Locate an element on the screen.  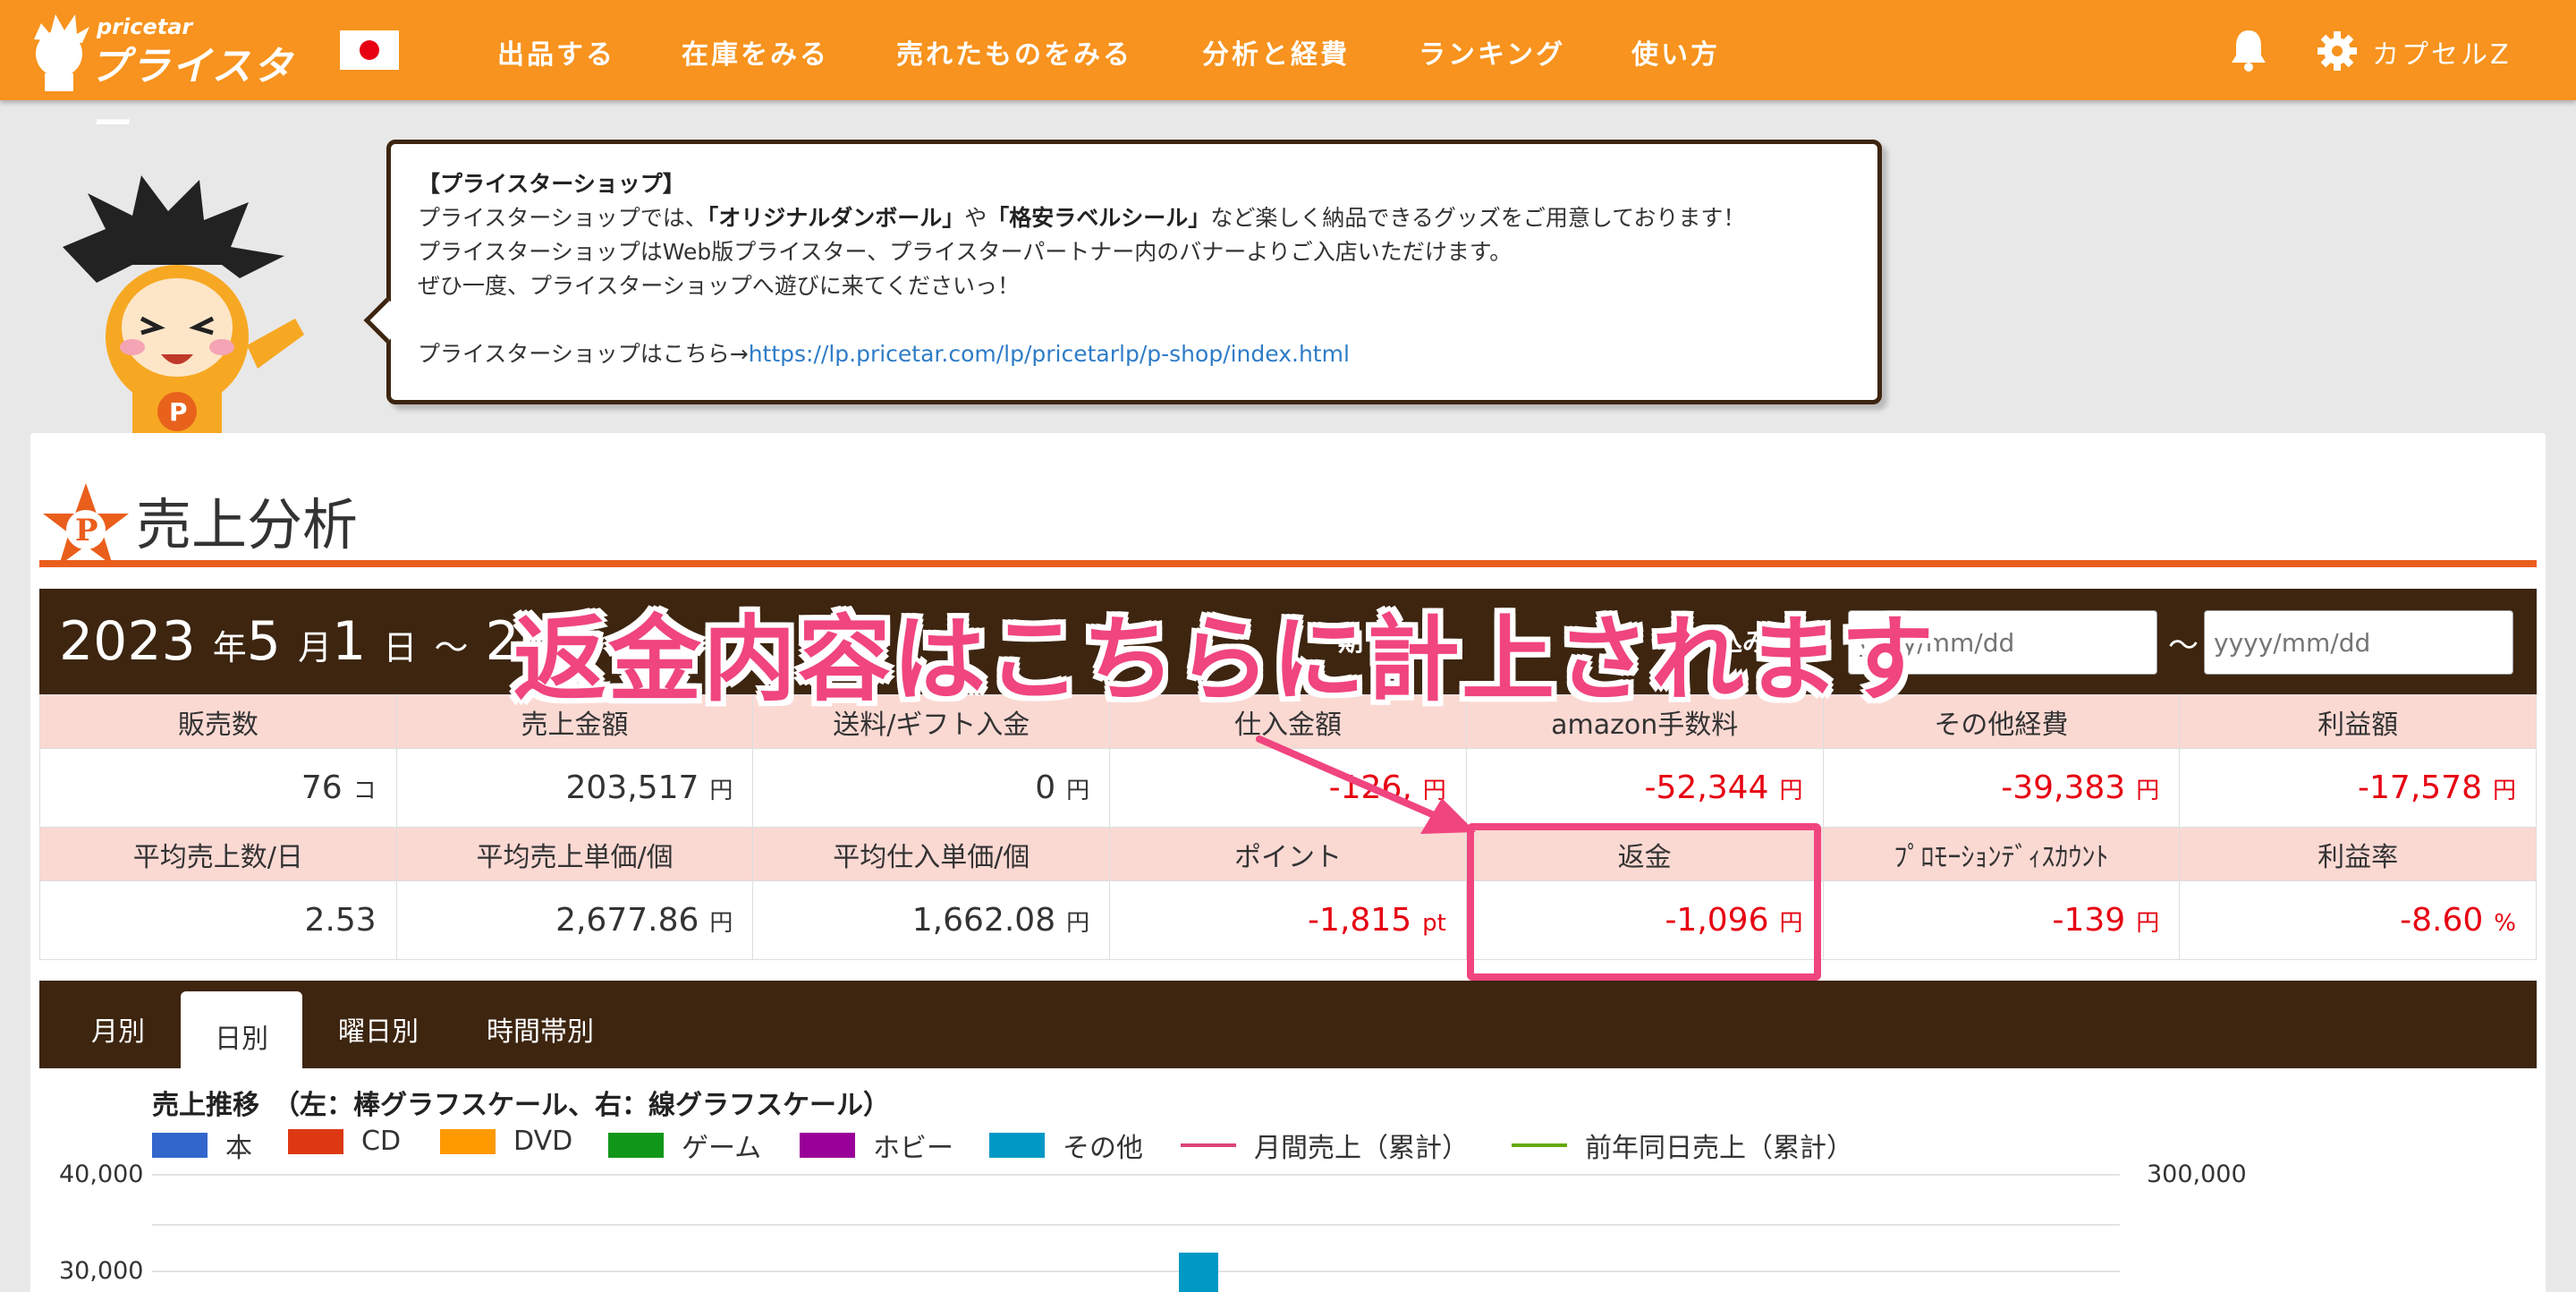
legend-item: 前年同日売上（累計） is located at coordinates (1682, 1145).